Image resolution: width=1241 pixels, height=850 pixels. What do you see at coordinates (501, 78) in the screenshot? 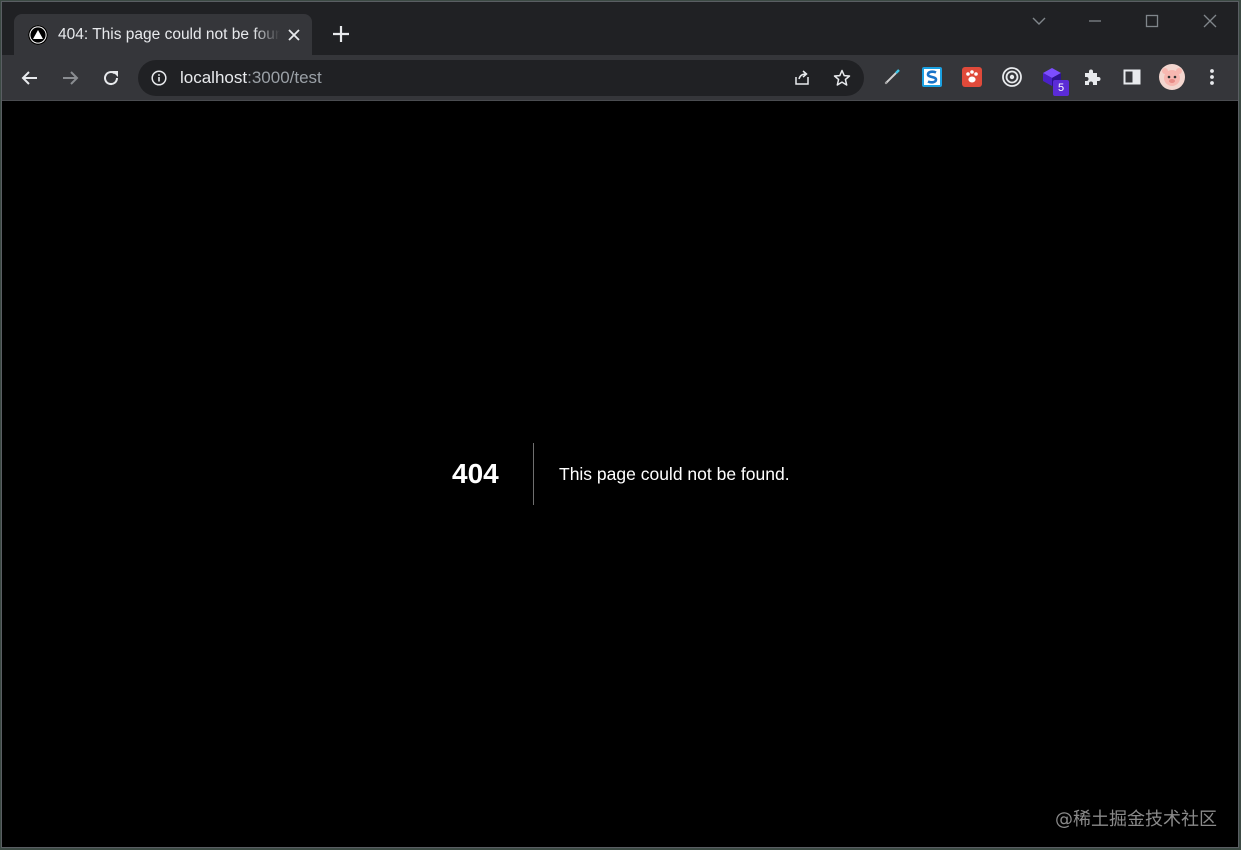
I see `address-bar: localhost:3000/test` at bounding box center [501, 78].